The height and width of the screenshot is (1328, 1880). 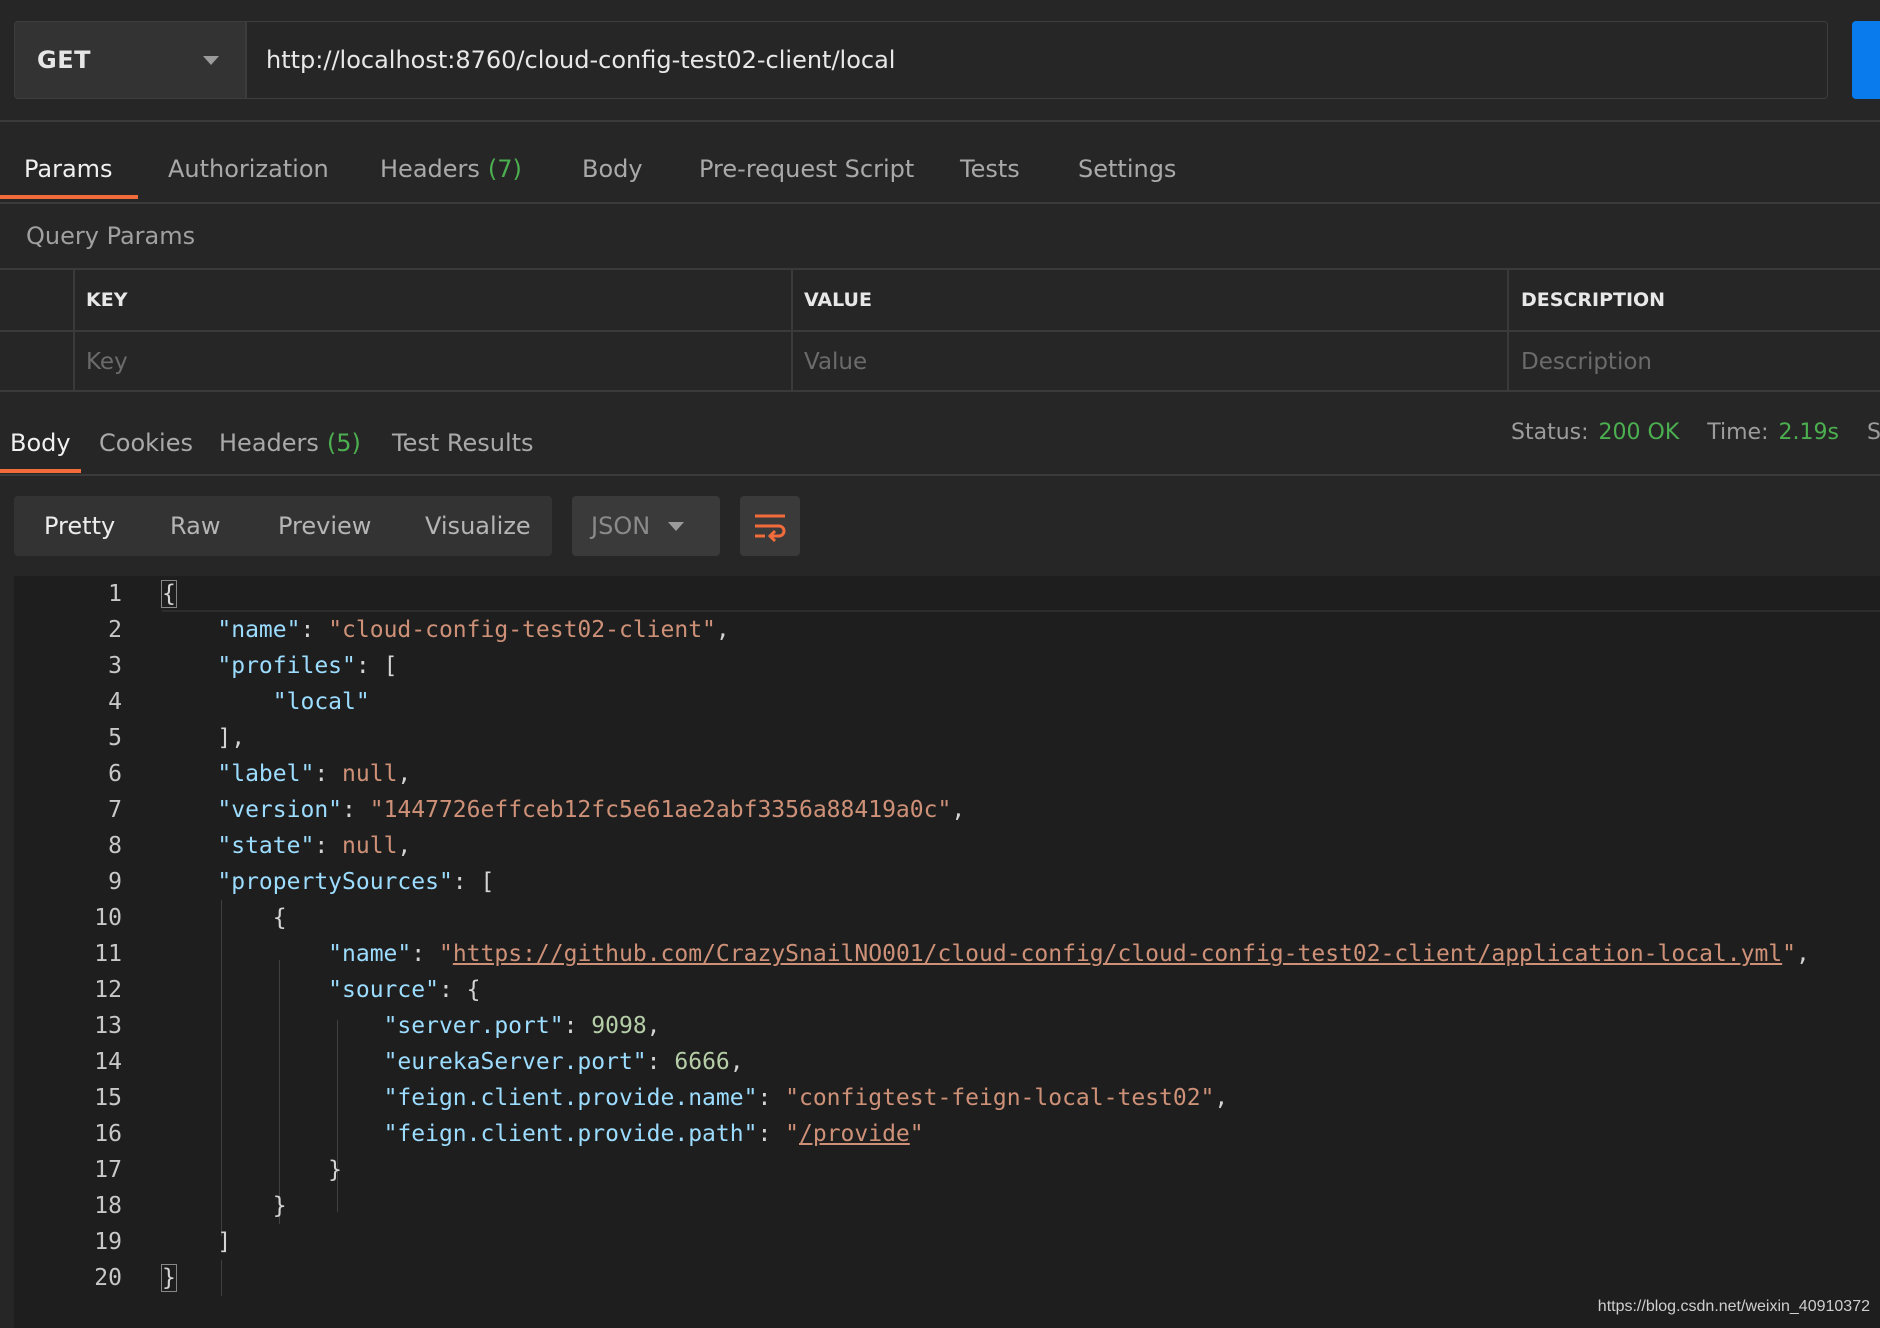 I want to click on format-select: JSON, so click(x=646, y=526).